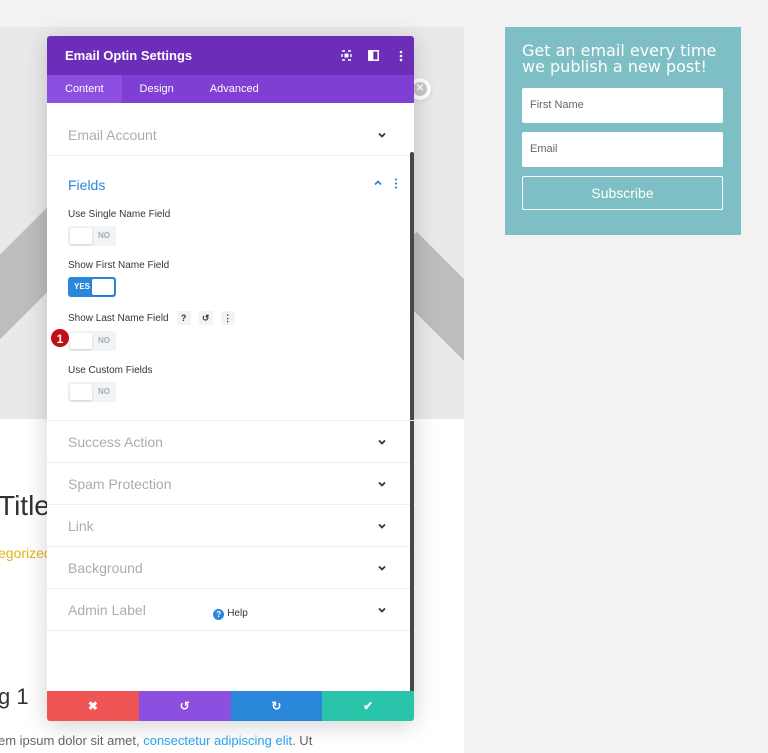  I want to click on modal-title: Email Optin Settings, so click(129, 55).